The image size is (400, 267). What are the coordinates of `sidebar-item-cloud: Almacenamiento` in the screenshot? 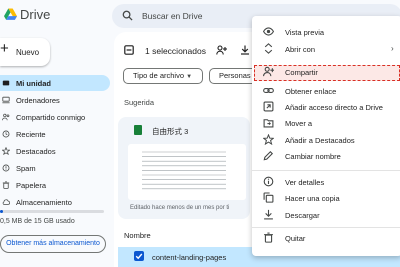 It's located at (55, 202).